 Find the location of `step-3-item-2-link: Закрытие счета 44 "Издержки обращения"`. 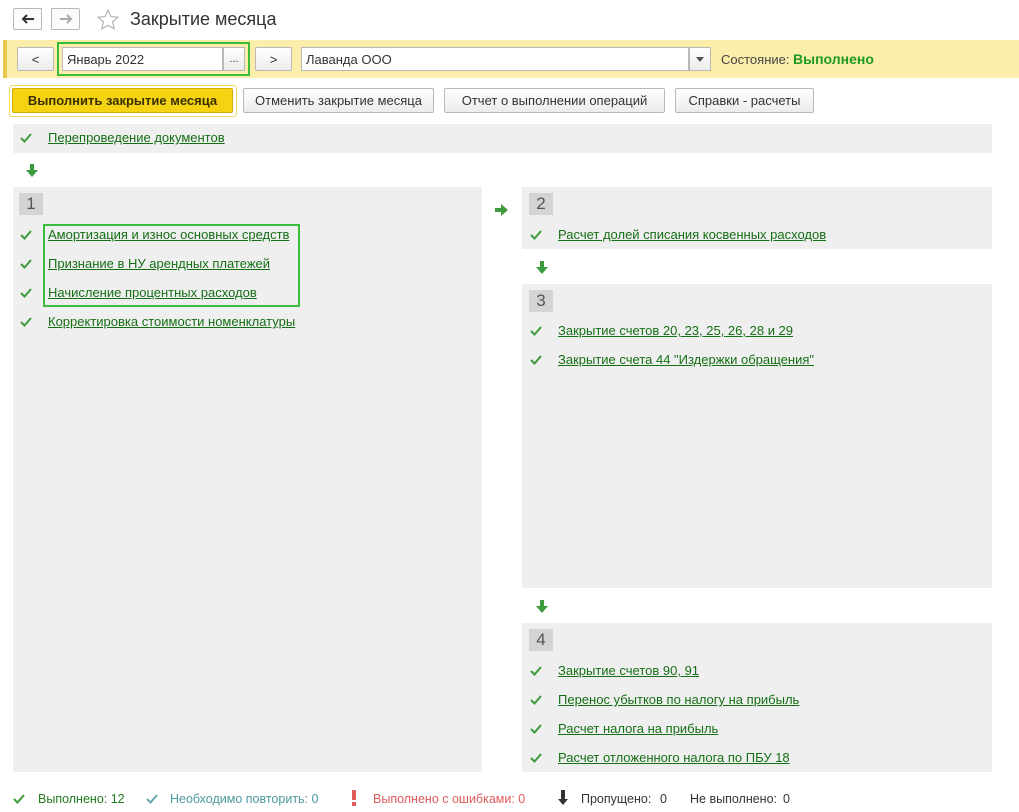

step-3-item-2-link: Закрытие счета 44 "Издержки обращения" is located at coordinates (686, 359).